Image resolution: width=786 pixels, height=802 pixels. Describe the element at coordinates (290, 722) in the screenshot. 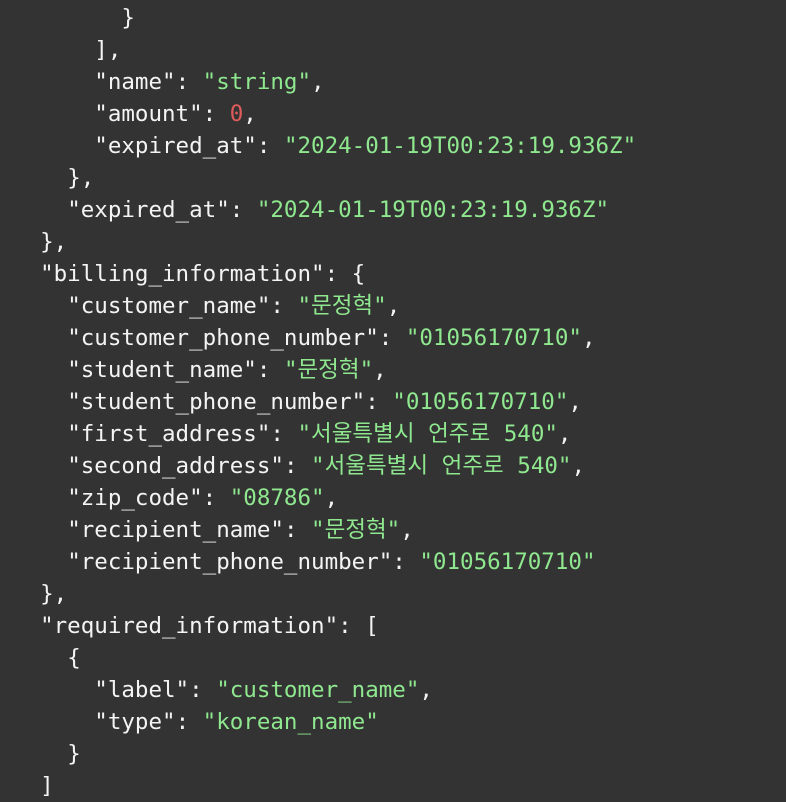

I see `json-string-value: "korean_name"` at that location.